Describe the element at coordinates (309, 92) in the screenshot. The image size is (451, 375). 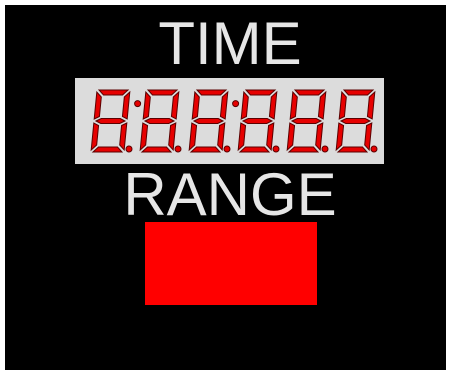
I see `digit-5-segment-a` at that location.